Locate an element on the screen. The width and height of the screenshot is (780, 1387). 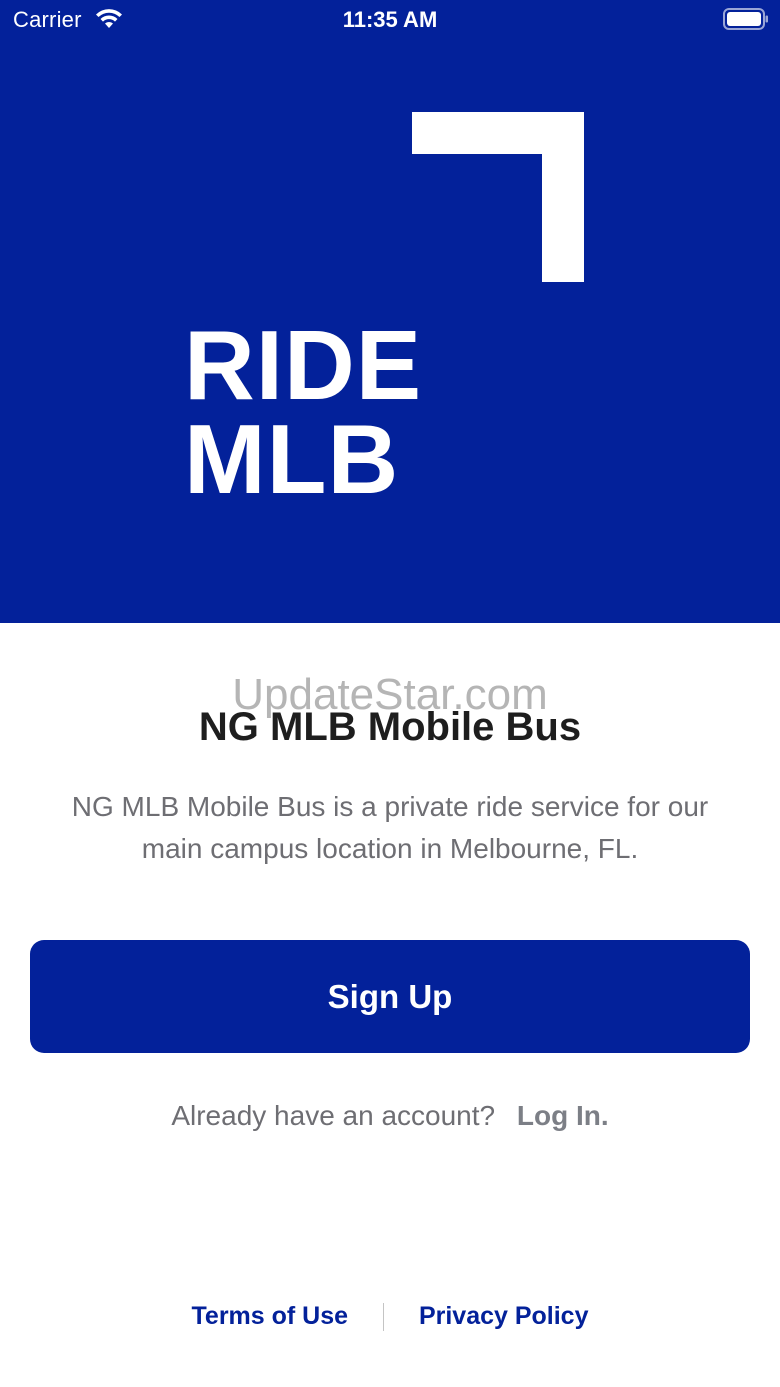
logo-line-ride: RIDE is located at coordinates (303, 365).